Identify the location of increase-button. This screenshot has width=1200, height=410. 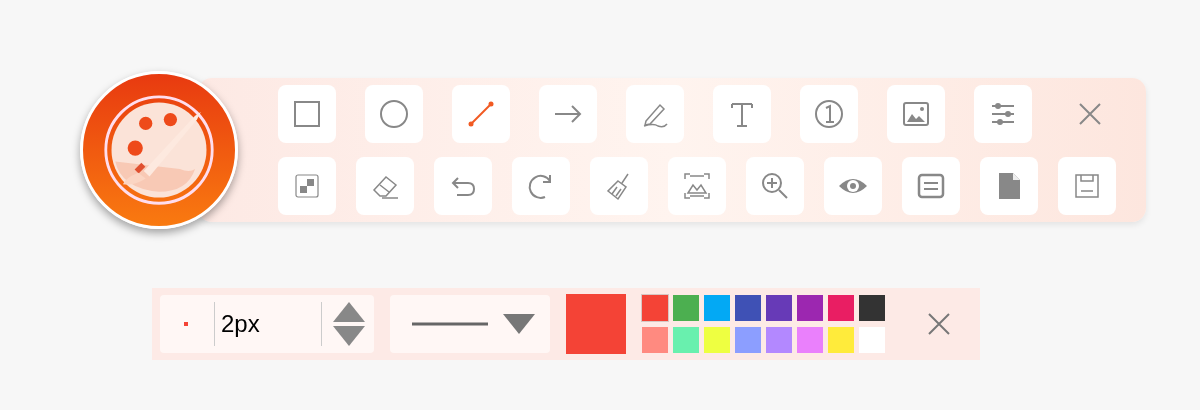
(349, 312).